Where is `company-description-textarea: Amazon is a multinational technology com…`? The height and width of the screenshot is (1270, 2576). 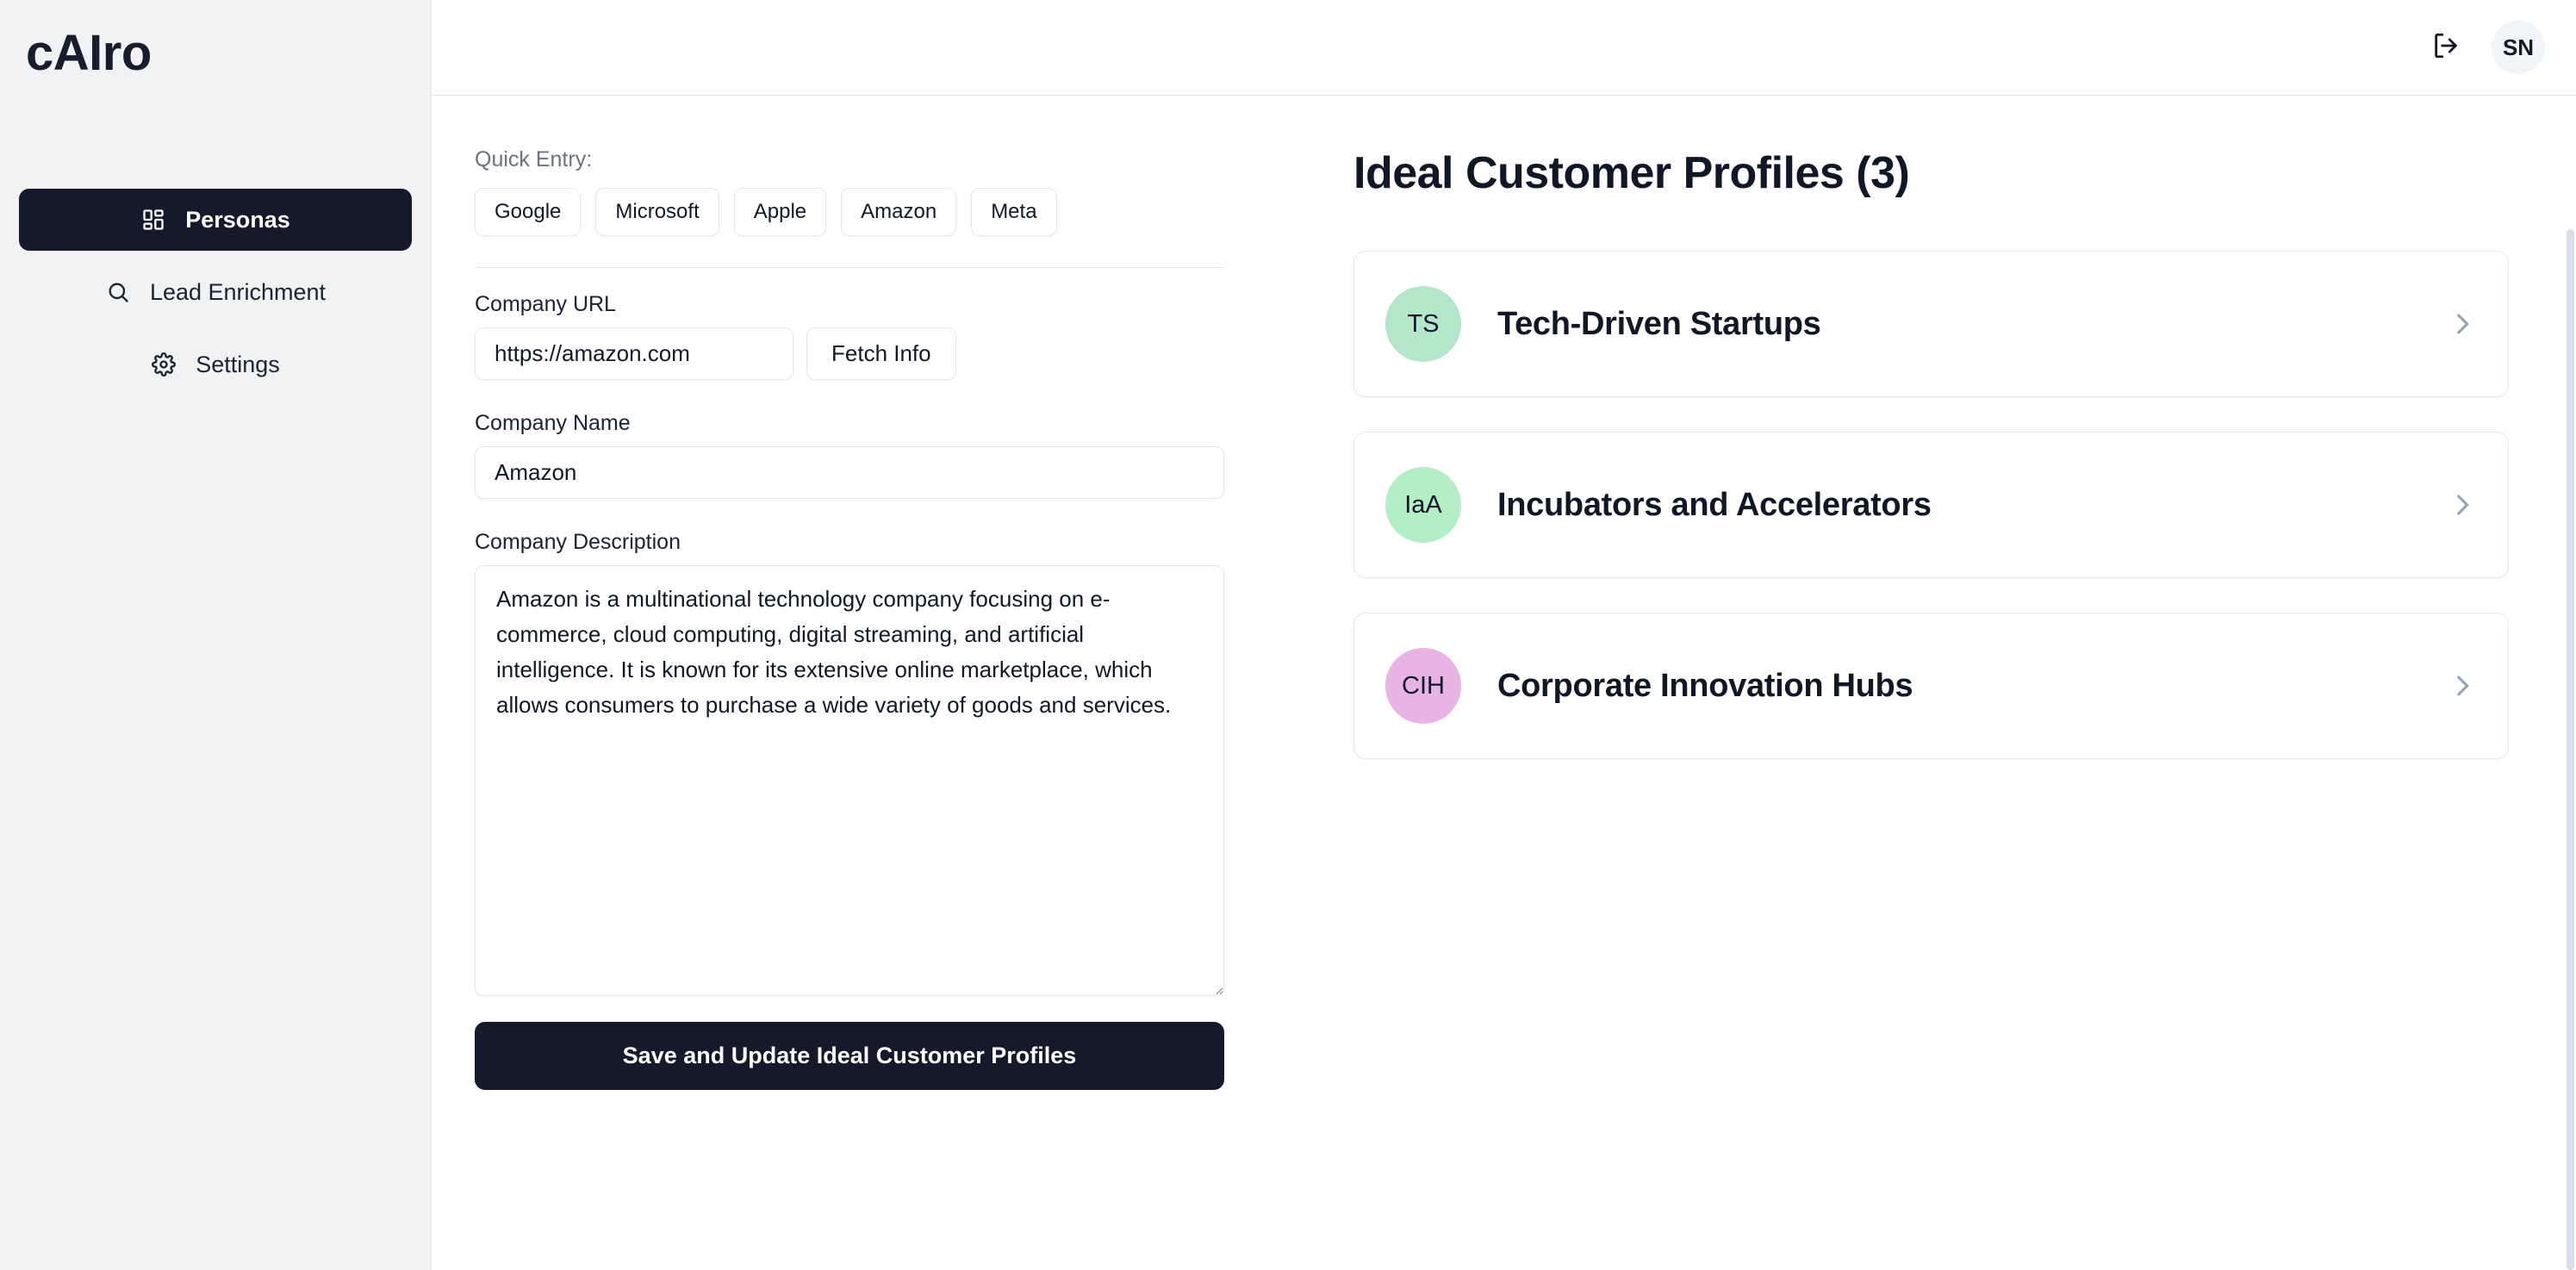 company-description-textarea: Amazon is a multinational technology com… is located at coordinates (850, 780).